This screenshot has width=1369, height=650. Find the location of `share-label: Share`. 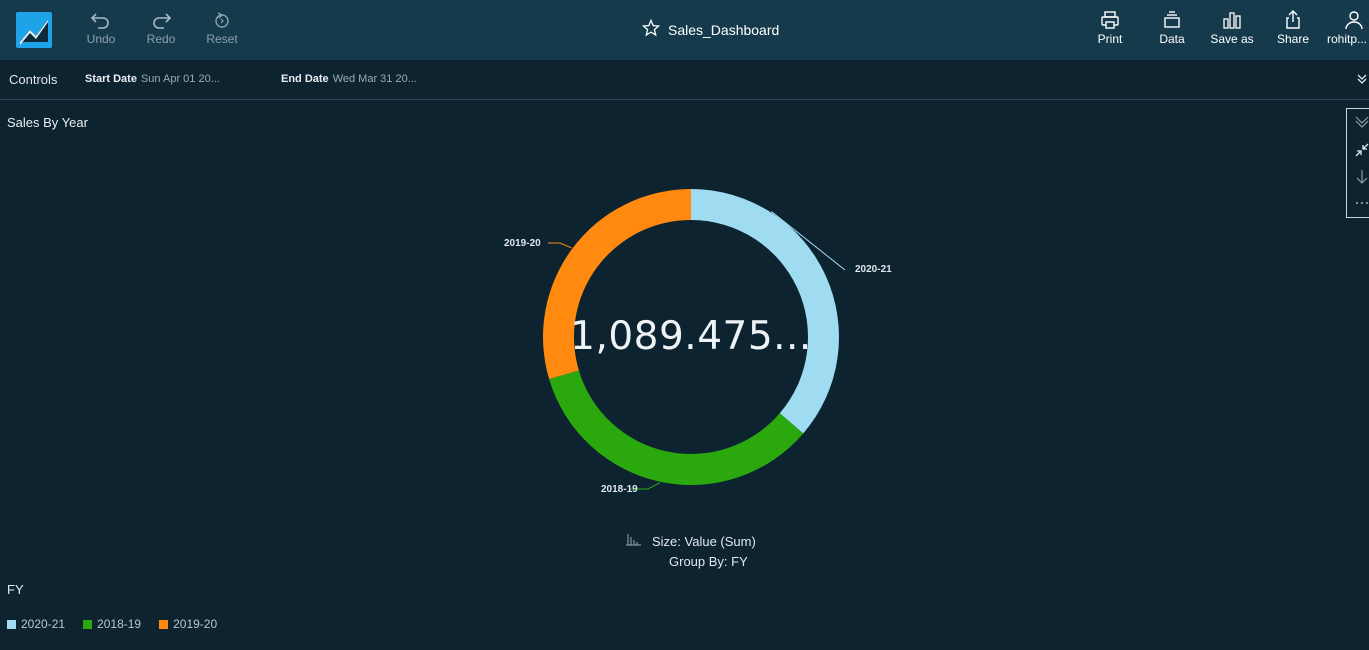

share-label: Share is located at coordinates (1293, 39).